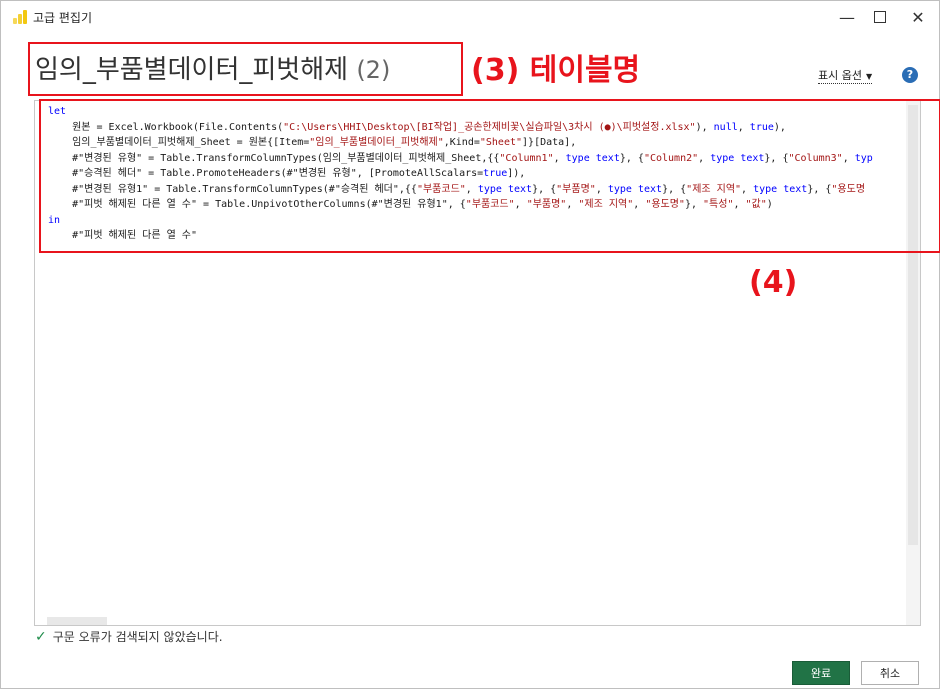 The height and width of the screenshot is (689, 940). What do you see at coordinates (773, 282) in the screenshot?
I see `annotation-label-4: (4)` at bounding box center [773, 282].